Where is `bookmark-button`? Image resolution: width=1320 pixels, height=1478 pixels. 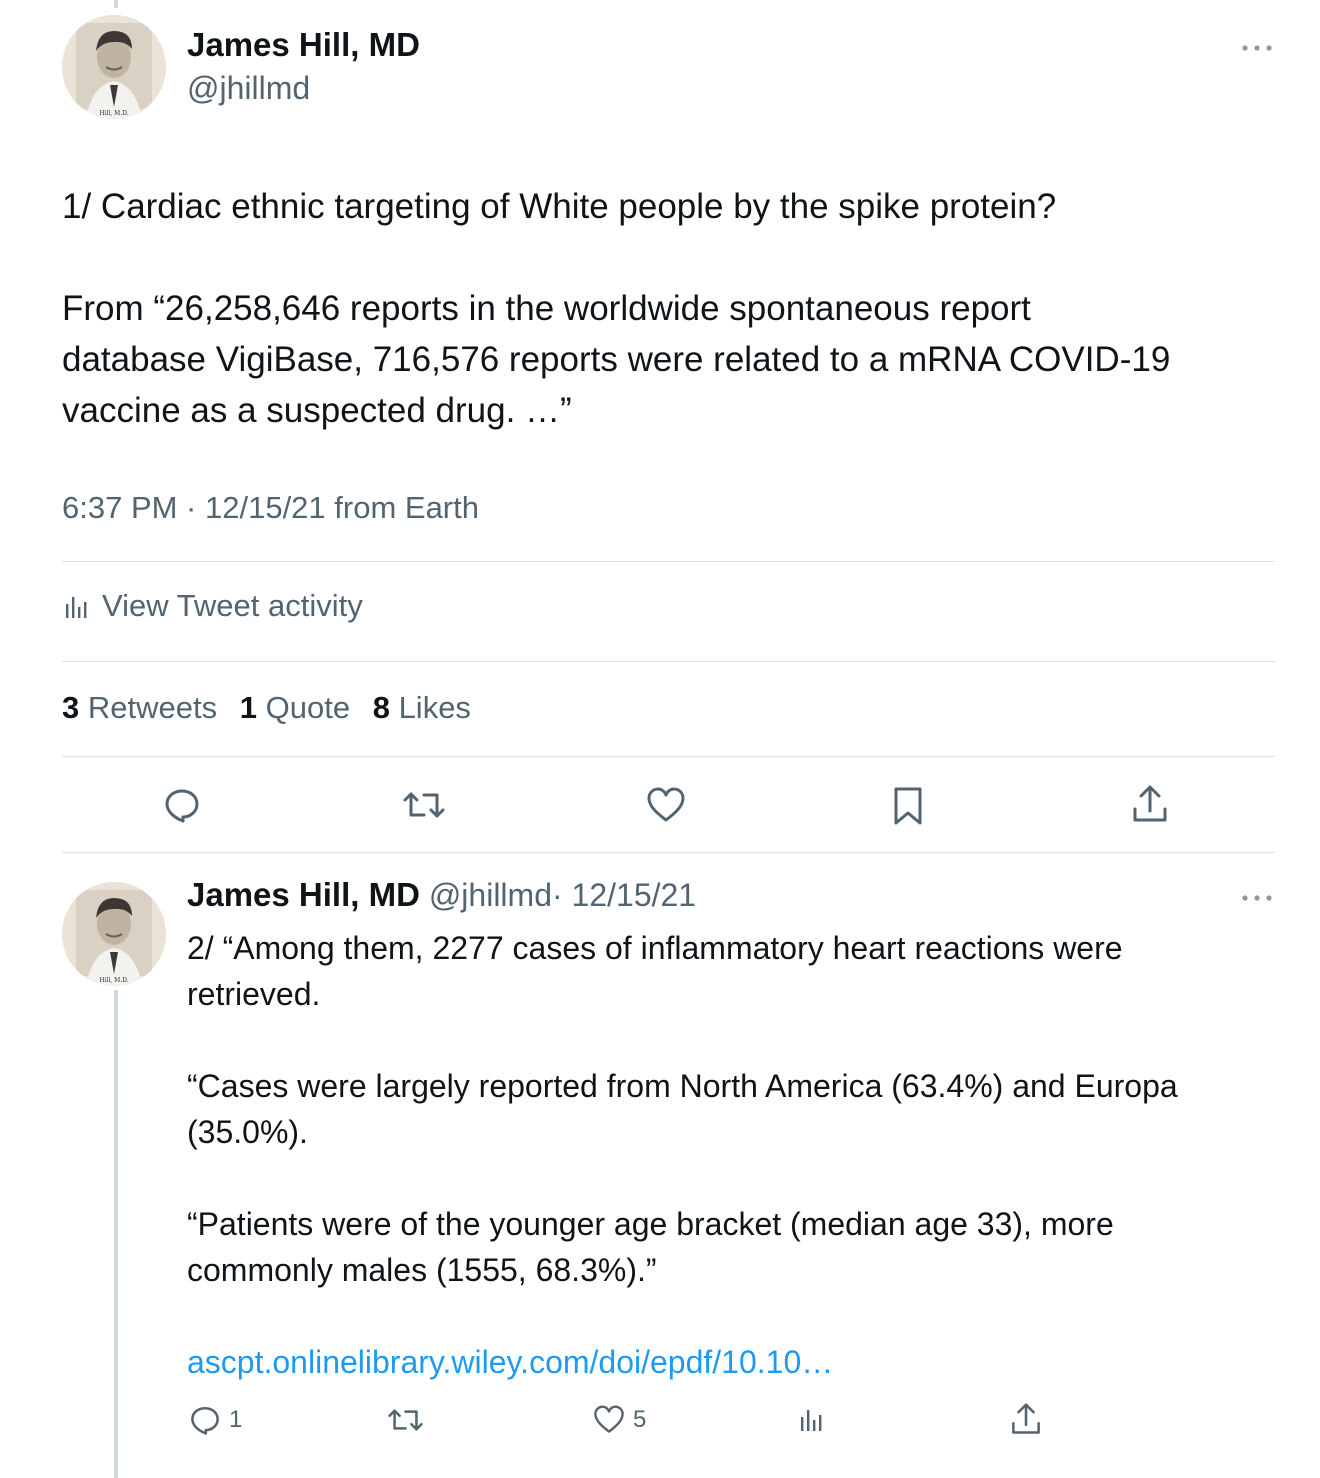 bookmark-button is located at coordinates (908, 806).